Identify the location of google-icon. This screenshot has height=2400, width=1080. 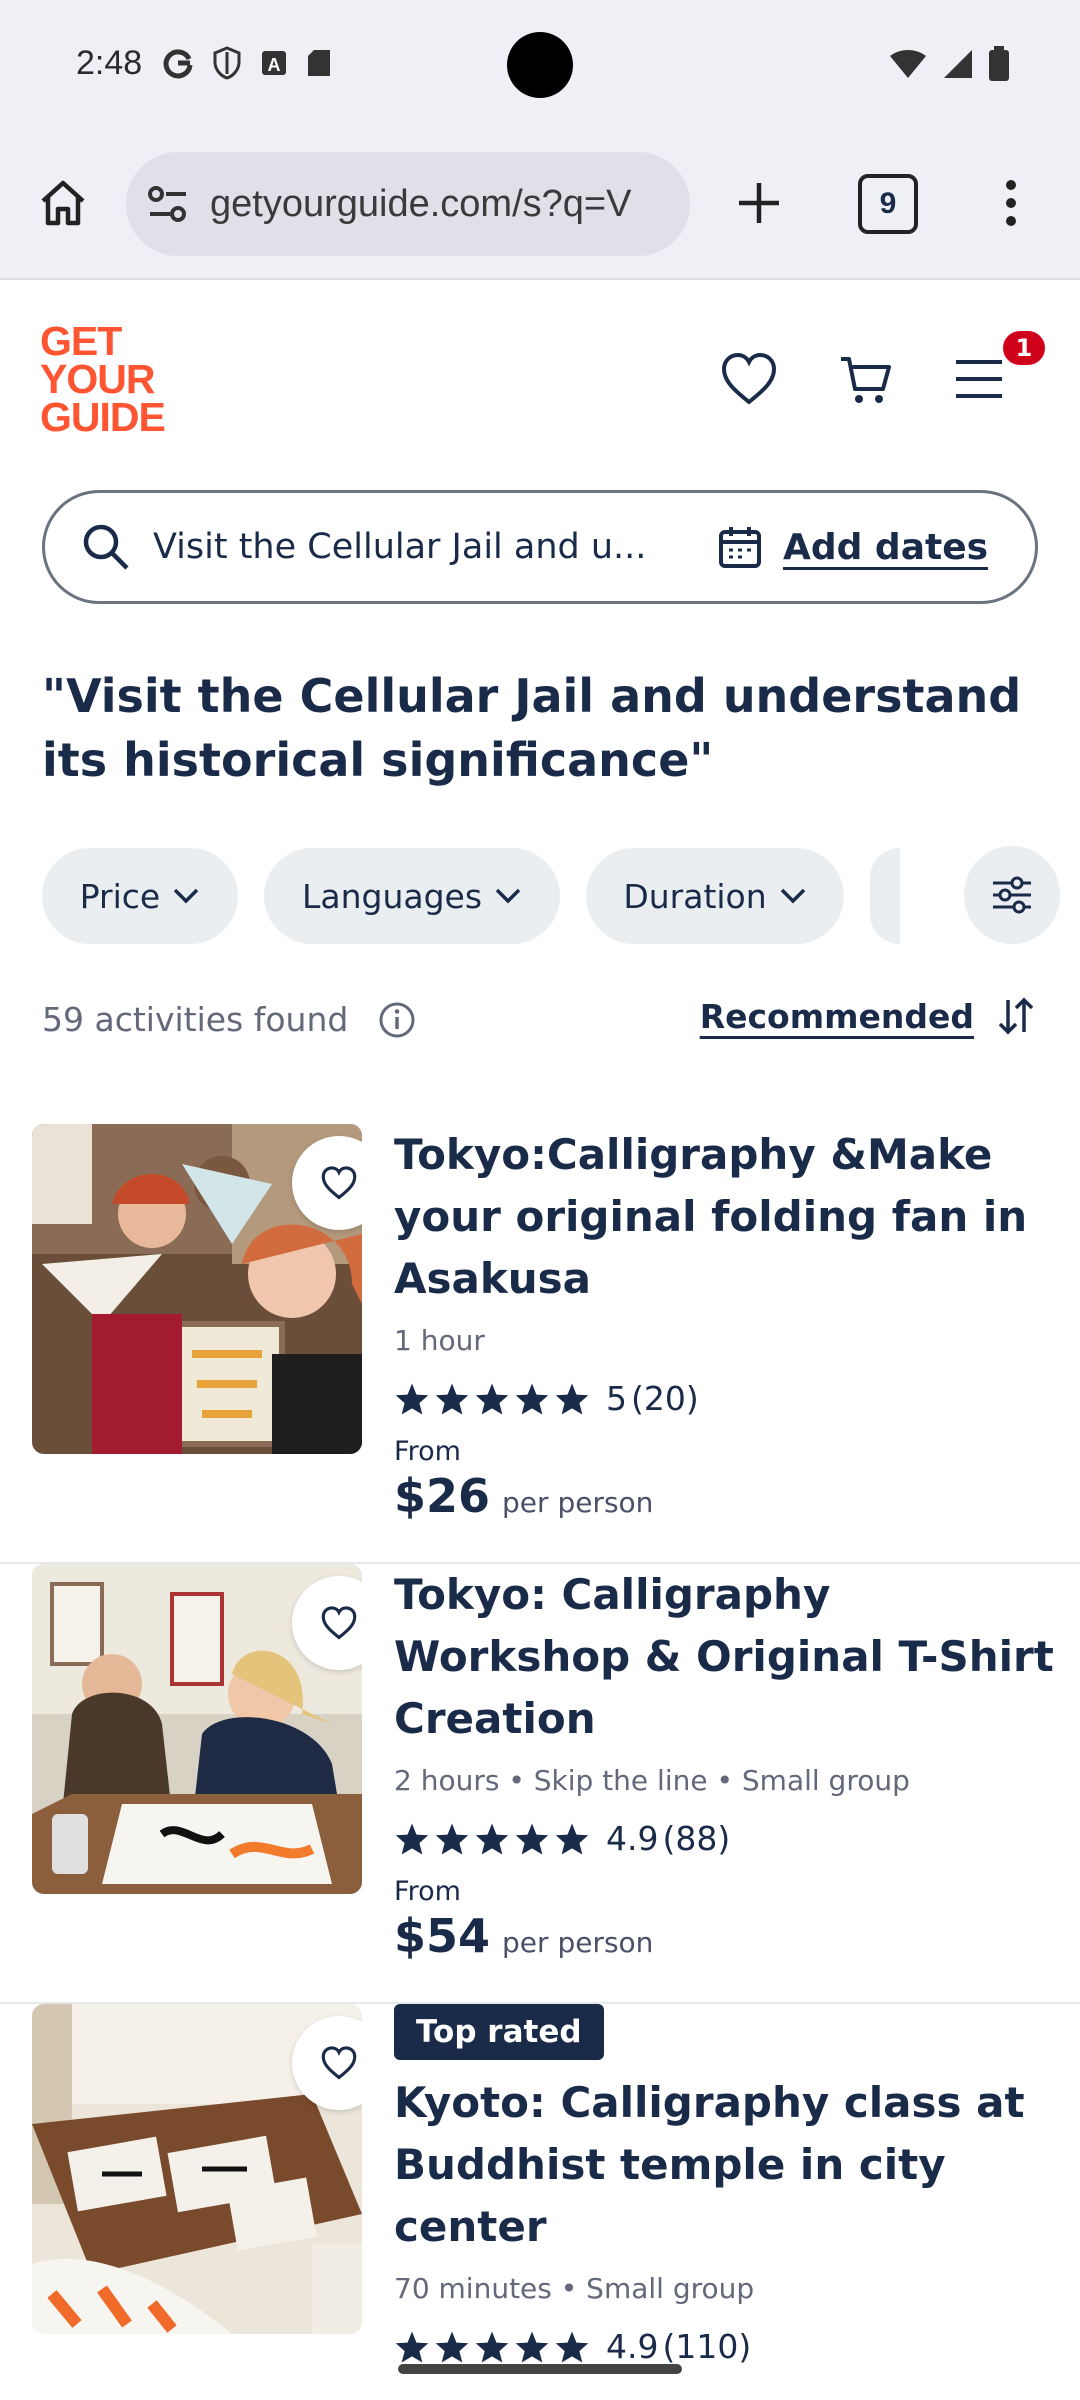
(178, 64).